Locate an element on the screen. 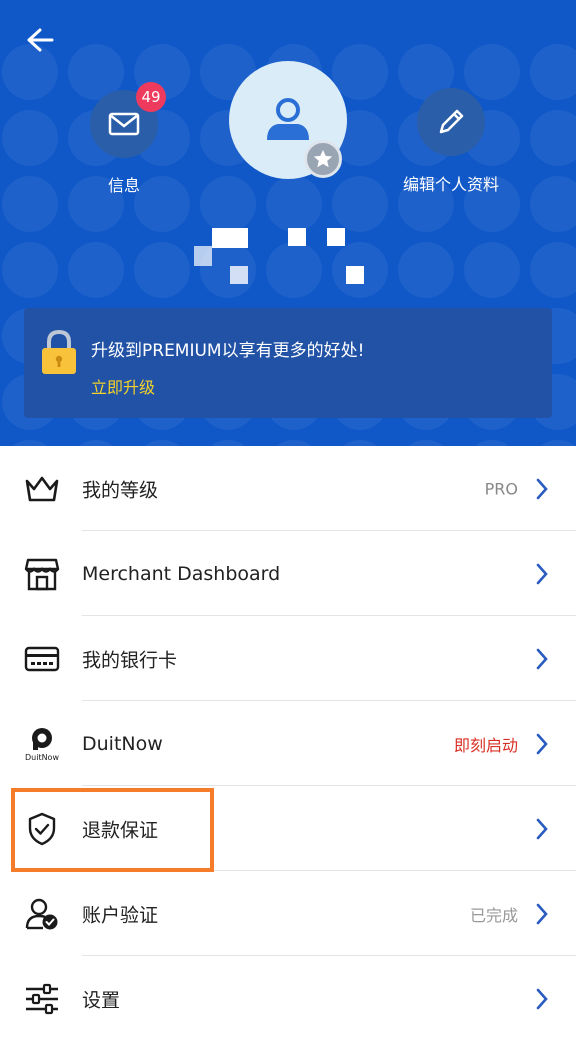 This screenshot has width=576, height=1041. messages-label: 信息 is located at coordinates (123, 185).